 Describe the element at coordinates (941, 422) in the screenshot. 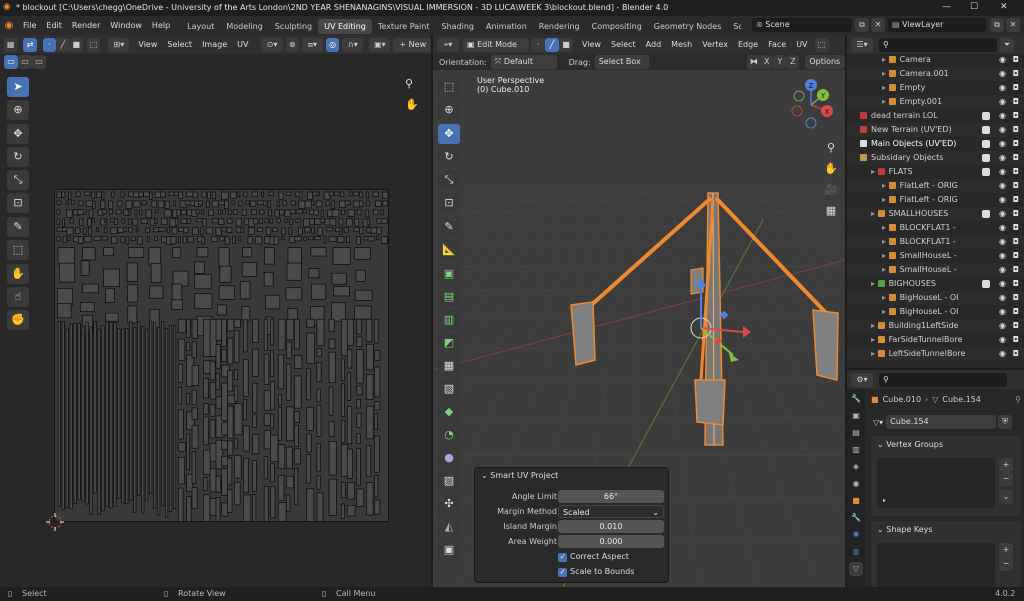

I see `mesh-name-field: Cube.154` at that location.